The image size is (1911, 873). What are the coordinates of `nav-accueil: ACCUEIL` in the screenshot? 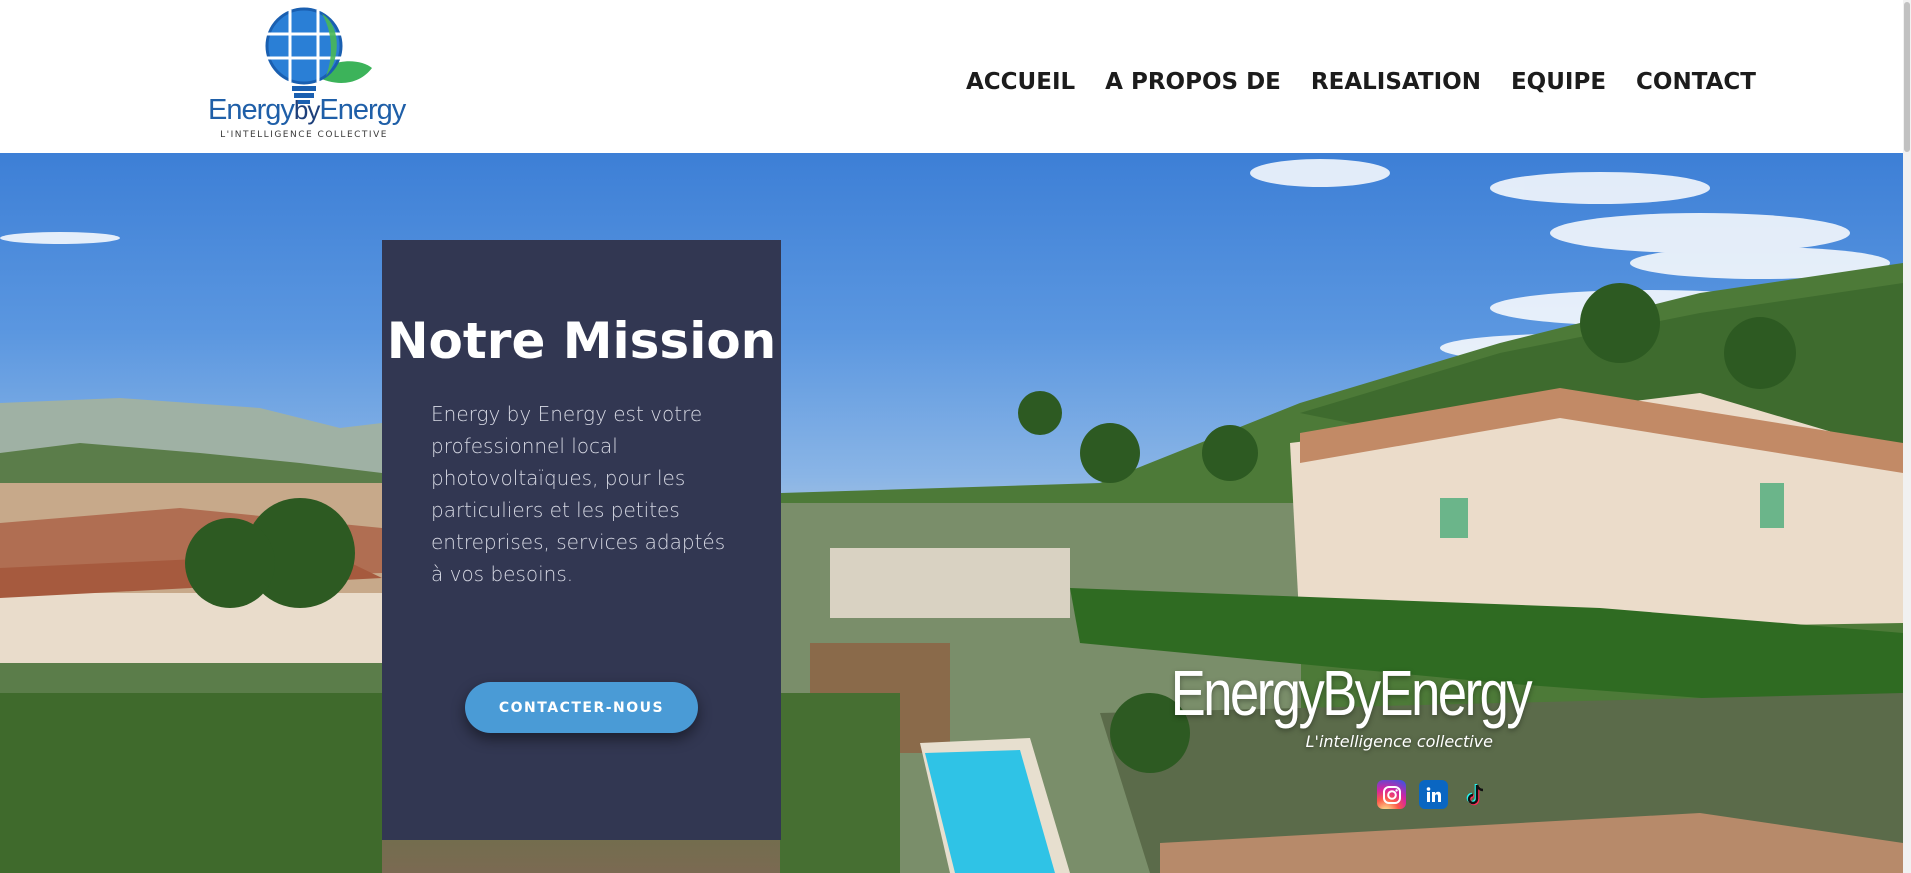 It's located at (1020, 82).